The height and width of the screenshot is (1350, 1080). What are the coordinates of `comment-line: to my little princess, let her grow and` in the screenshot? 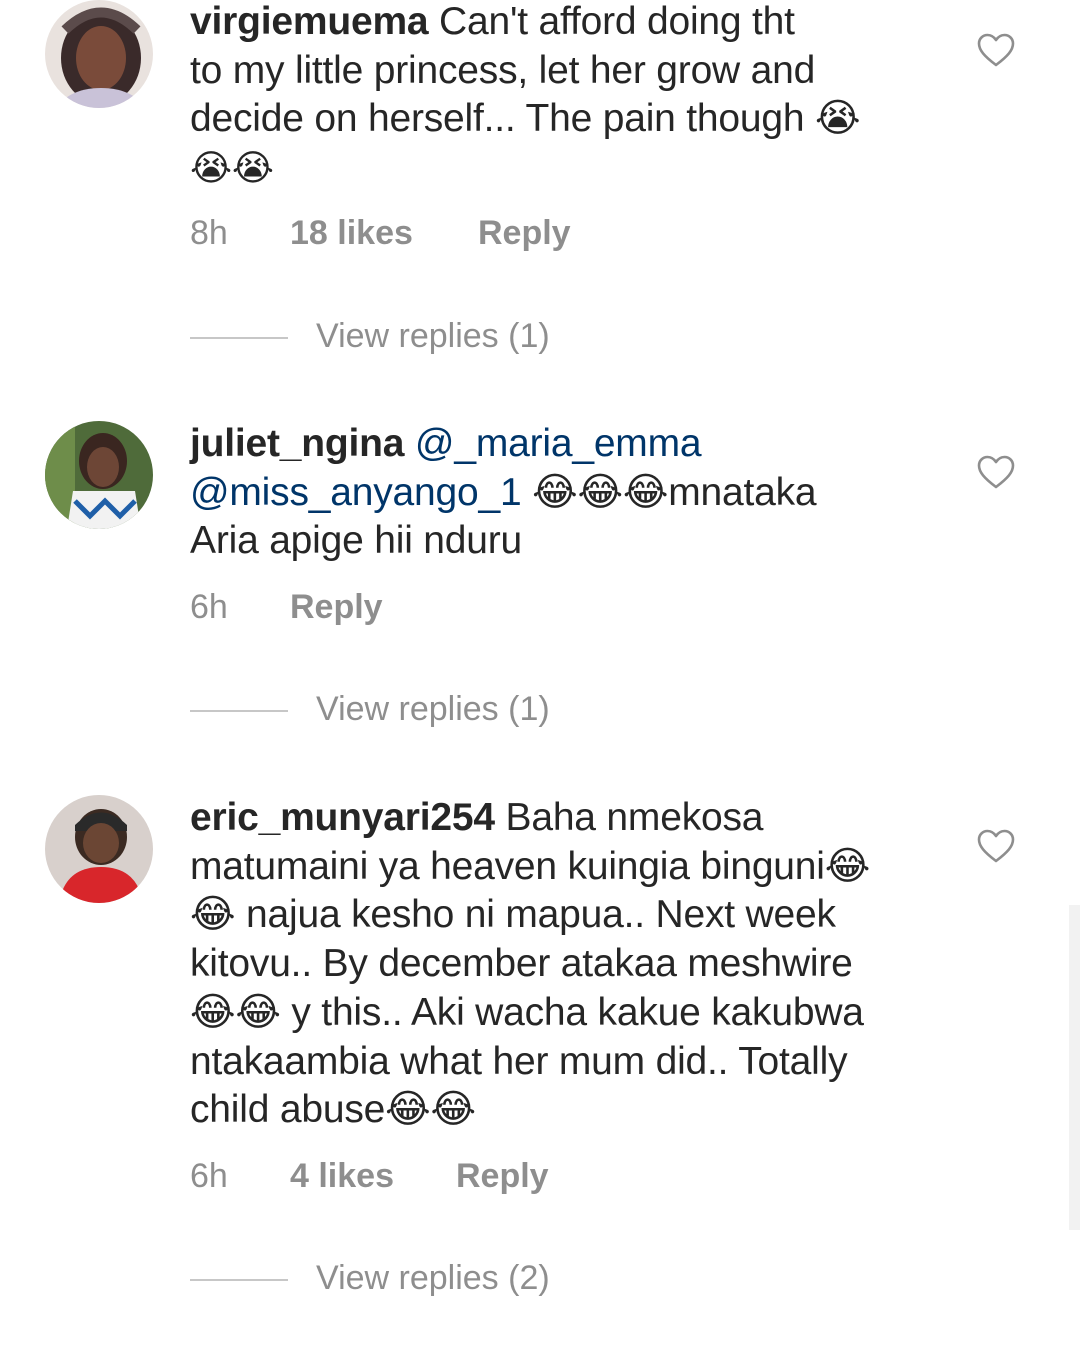 It's located at (503, 70).